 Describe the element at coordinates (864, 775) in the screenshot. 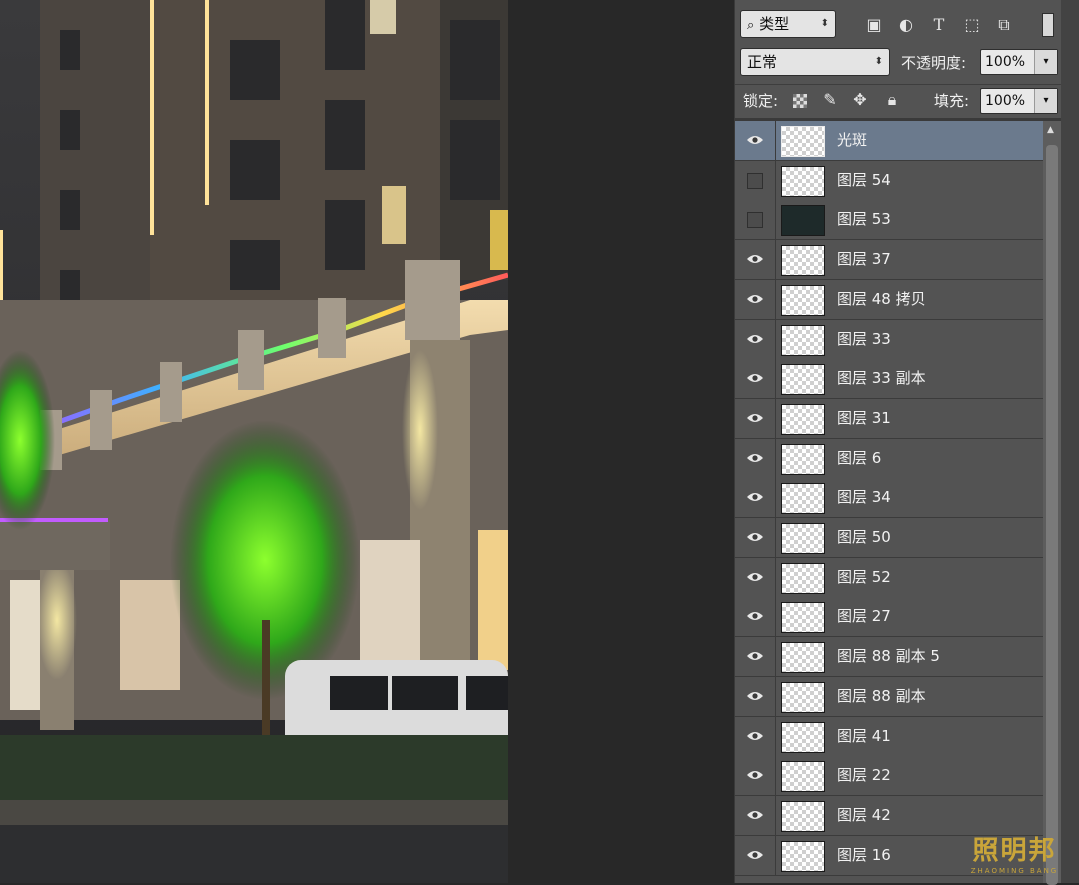

I see `layer-name: 图层 22` at that location.